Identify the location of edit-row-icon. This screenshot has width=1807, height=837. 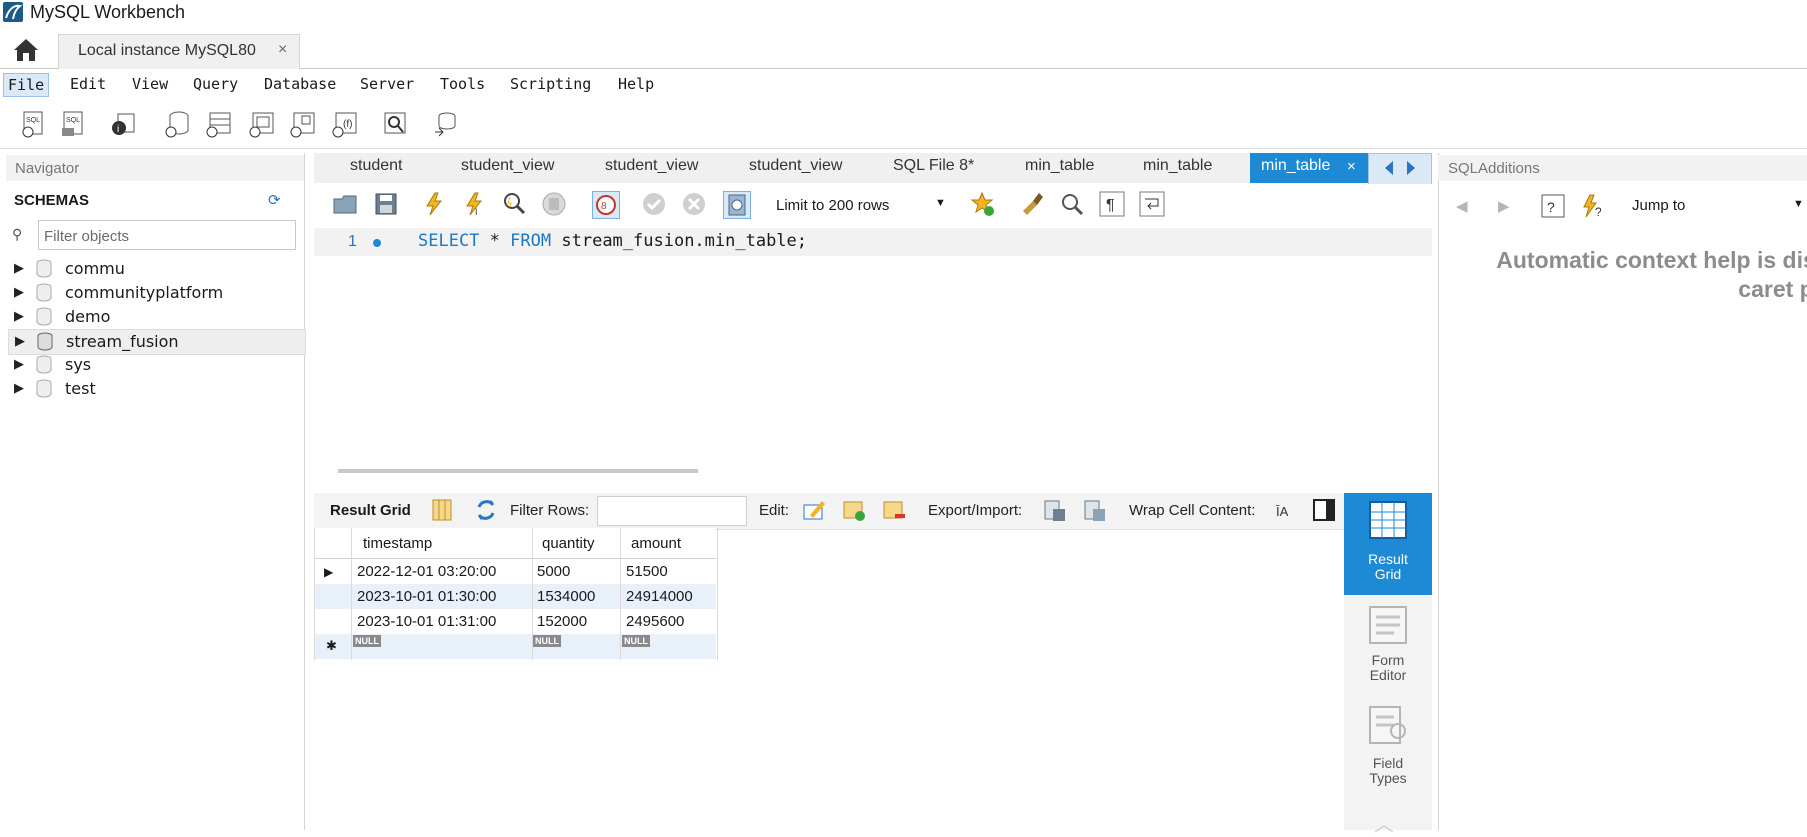
(814, 510).